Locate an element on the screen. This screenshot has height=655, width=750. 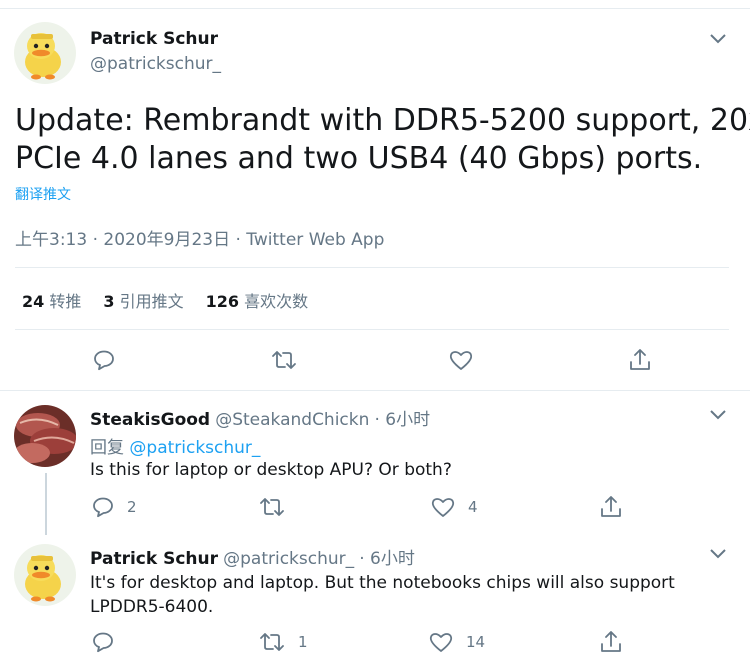
quote-stat: 3 引用推文 is located at coordinates (143, 300).